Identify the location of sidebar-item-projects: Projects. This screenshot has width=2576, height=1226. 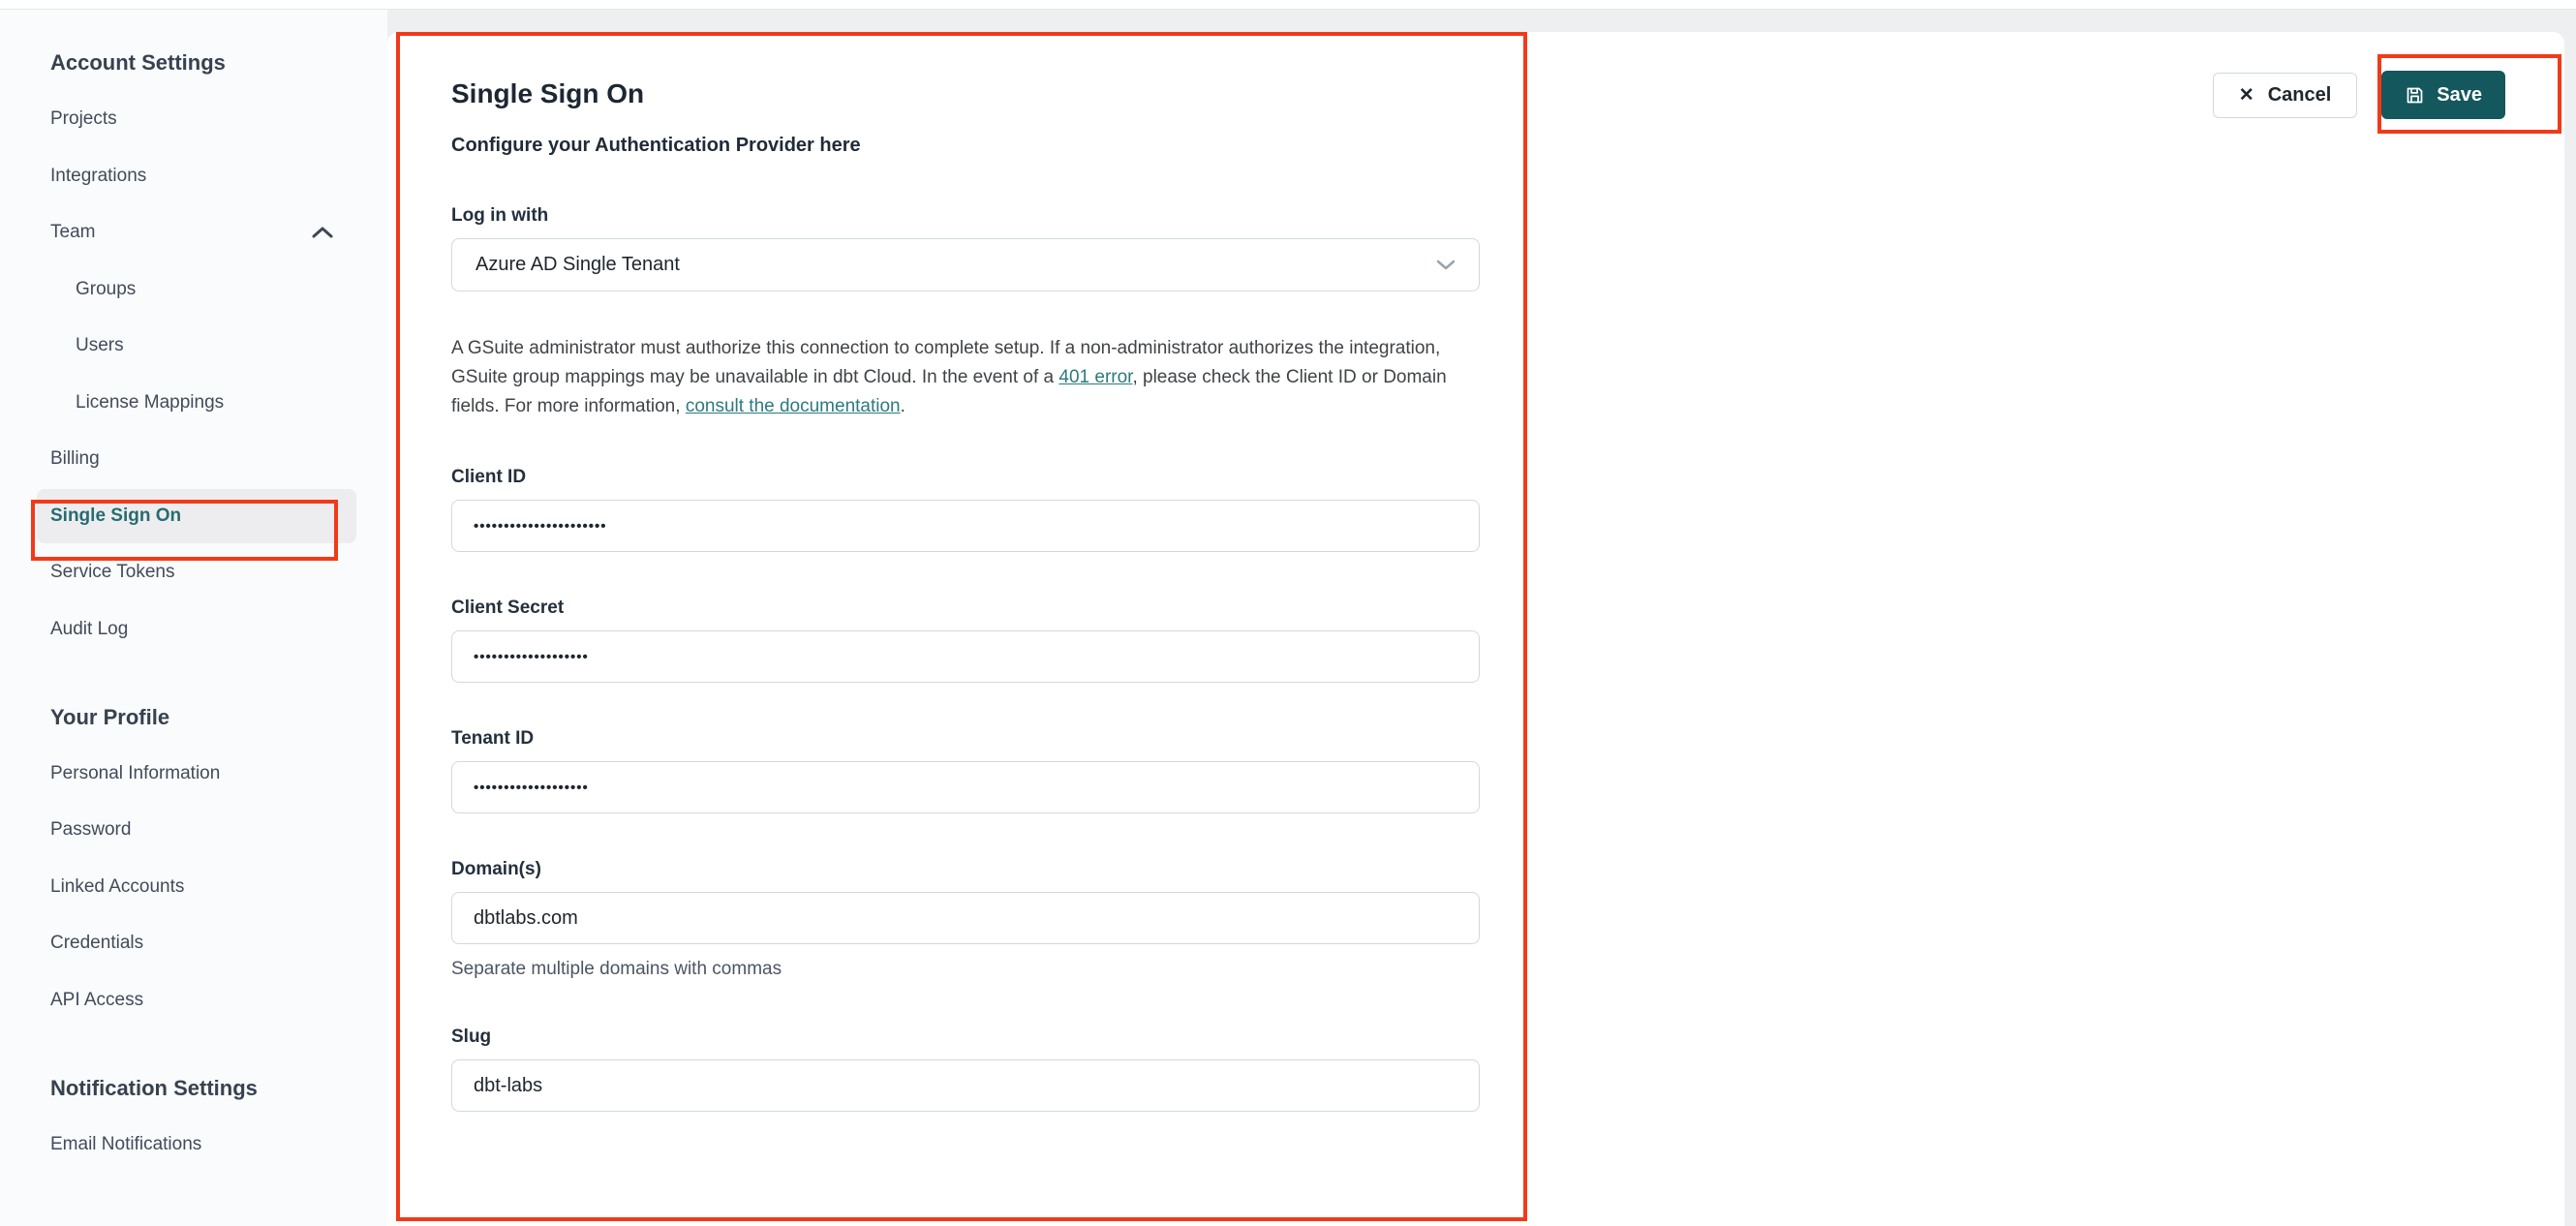
(196, 119).